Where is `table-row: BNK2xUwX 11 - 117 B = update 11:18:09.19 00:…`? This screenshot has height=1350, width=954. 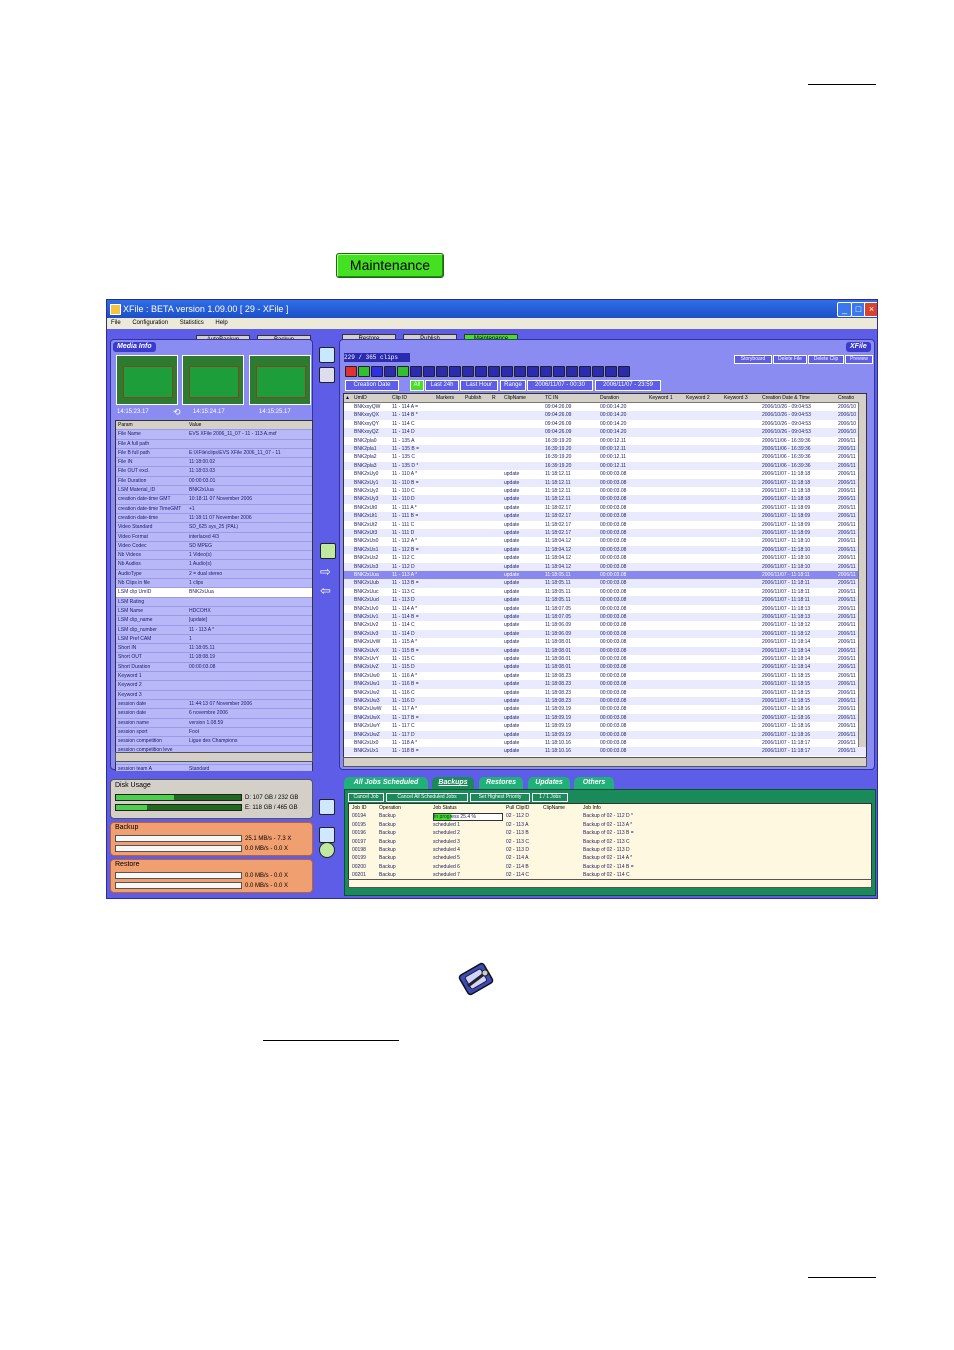
table-row: BNK2xUwX 11 - 117 B = update 11:18:09.19 00:… is located at coordinates (605, 718).